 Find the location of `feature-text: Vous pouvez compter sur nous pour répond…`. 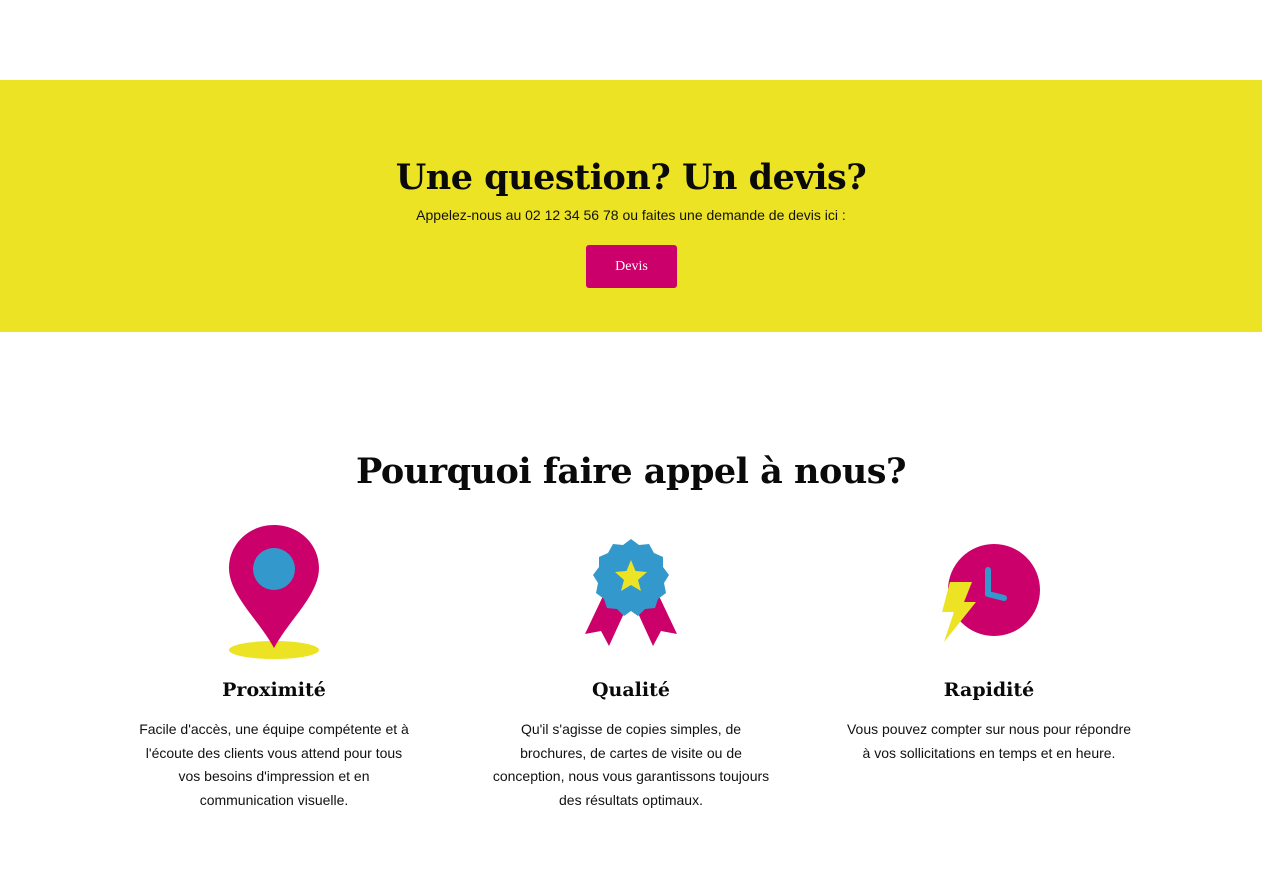

feature-text: Vous pouvez compter sur nous pour répond… is located at coordinates (989, 741).